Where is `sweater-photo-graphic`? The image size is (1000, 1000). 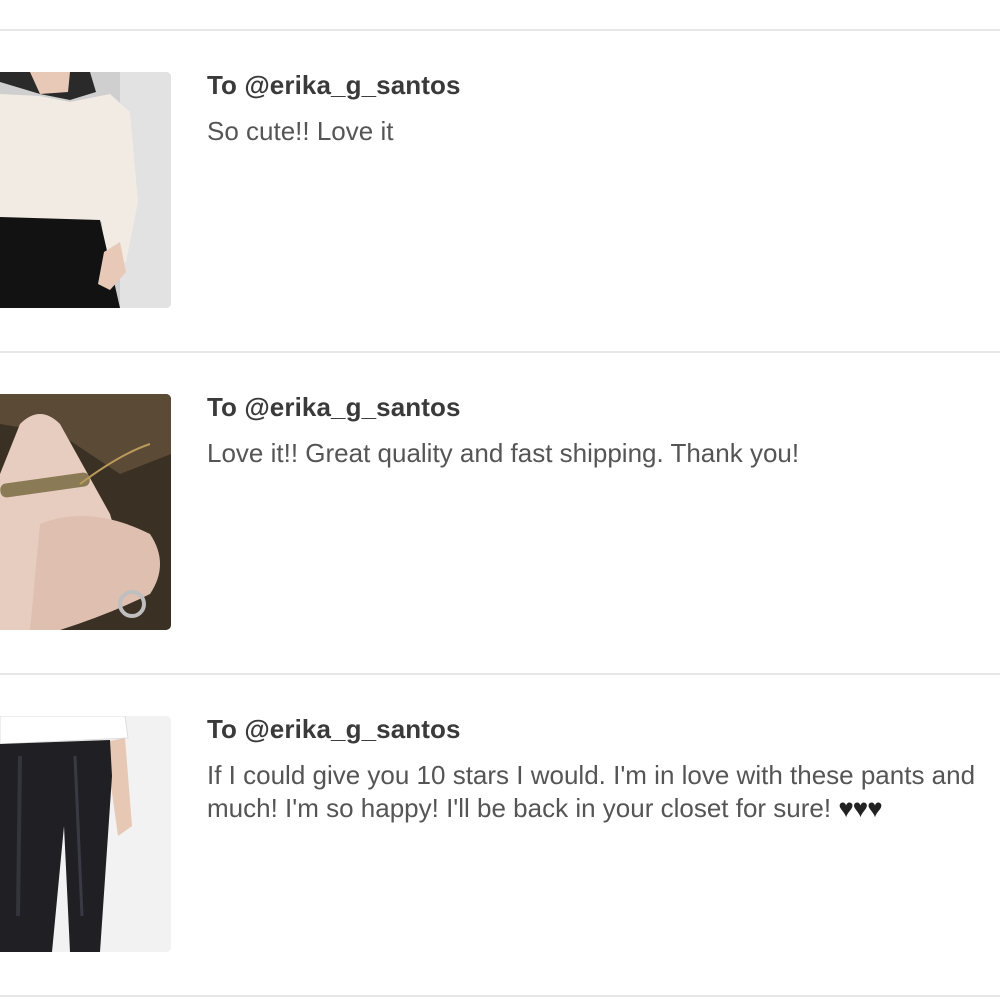 sweater-photo-graphic is located at coordinates (85, 190).